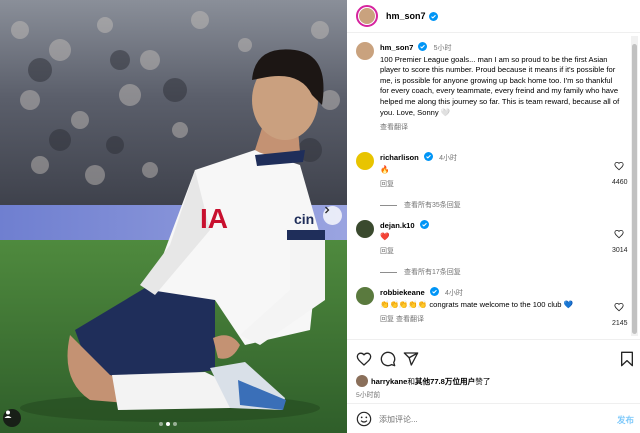 This screenshot has height=433, width=640. What do you see at coordinates (620, 240) in the screenshot?
I see `comment-like-button: 3014` at bounding box center [620, 240].